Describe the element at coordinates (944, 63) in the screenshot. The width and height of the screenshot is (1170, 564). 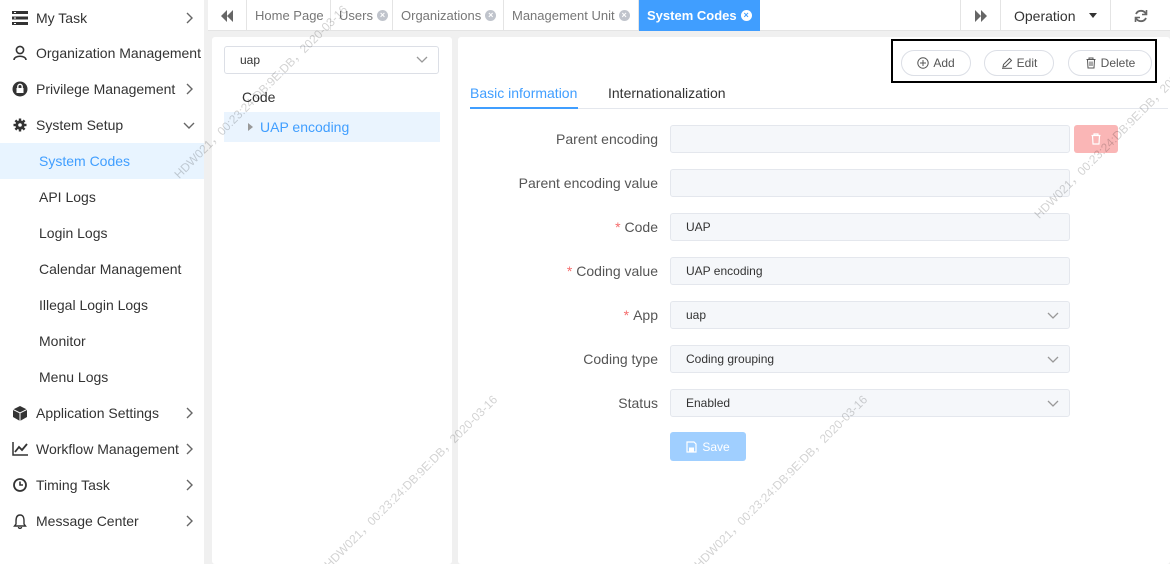
I see `add-label: Add` at that location.